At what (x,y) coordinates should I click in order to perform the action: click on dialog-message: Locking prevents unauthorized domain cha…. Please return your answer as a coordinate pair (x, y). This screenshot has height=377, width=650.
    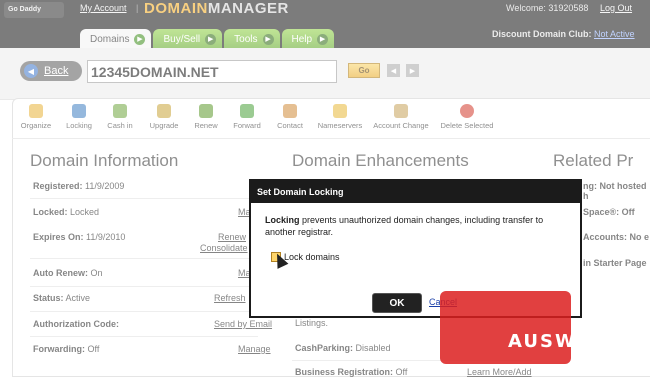
    Looking at the image, I should click on (415, 226).